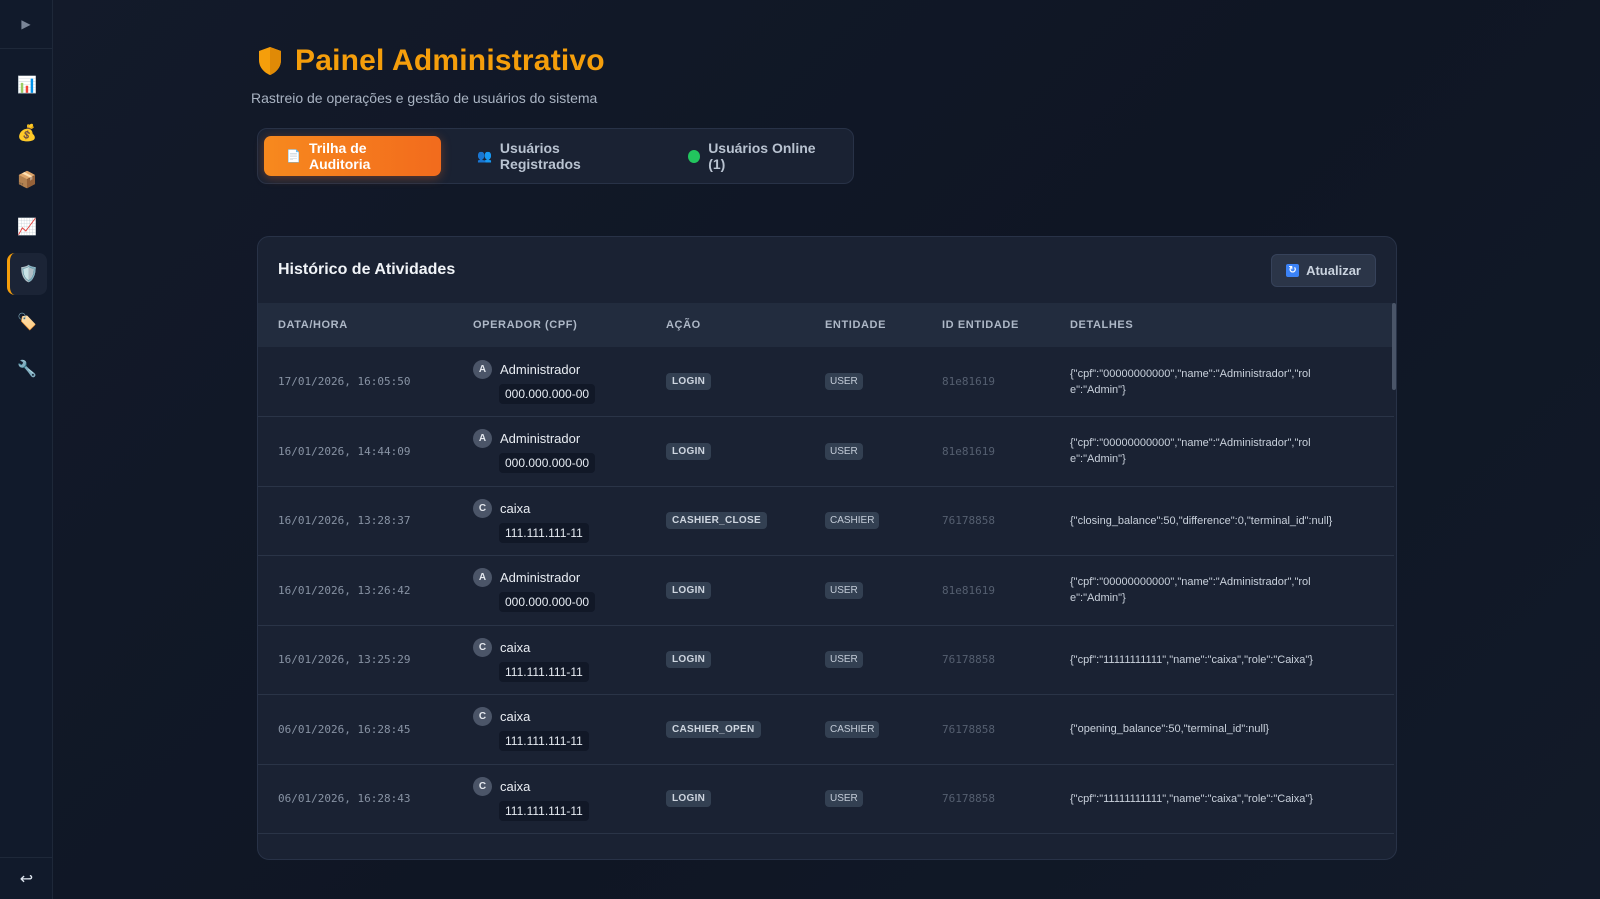  Describe the element at coordinates (694, 156) in the screenshot. I see `online-dot-icon` at that location.